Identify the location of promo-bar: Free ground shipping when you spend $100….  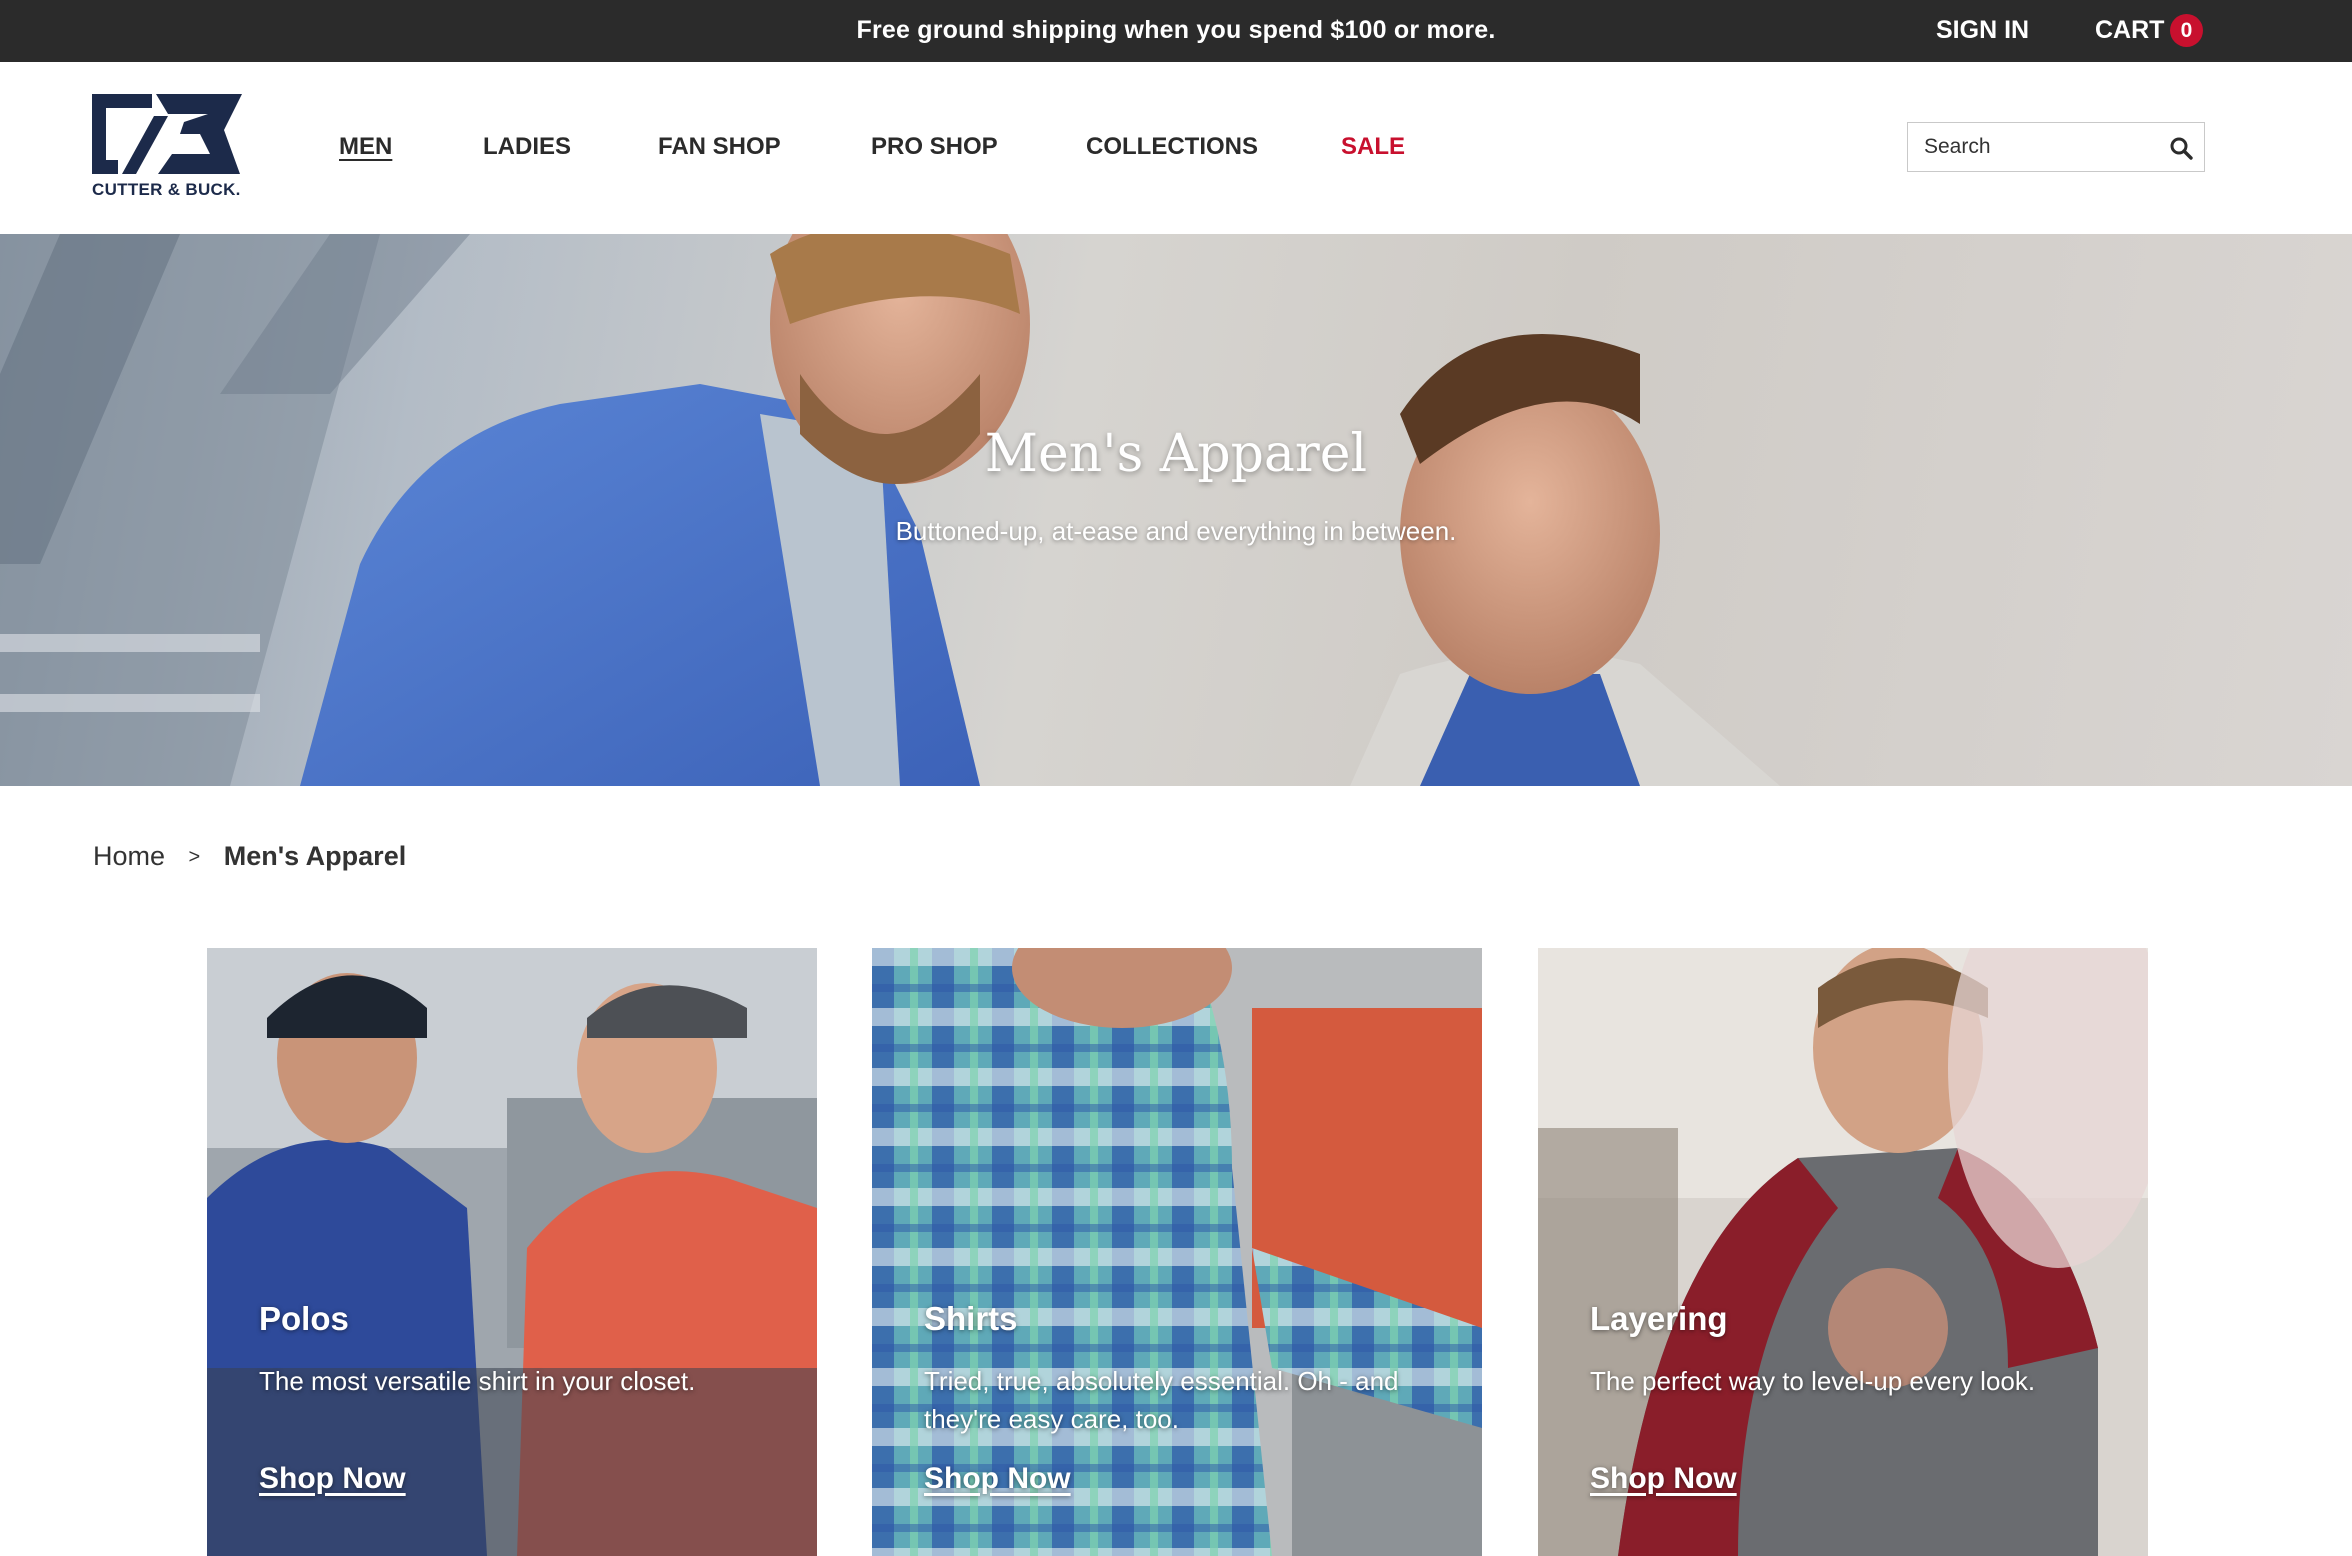
(1176, 31).